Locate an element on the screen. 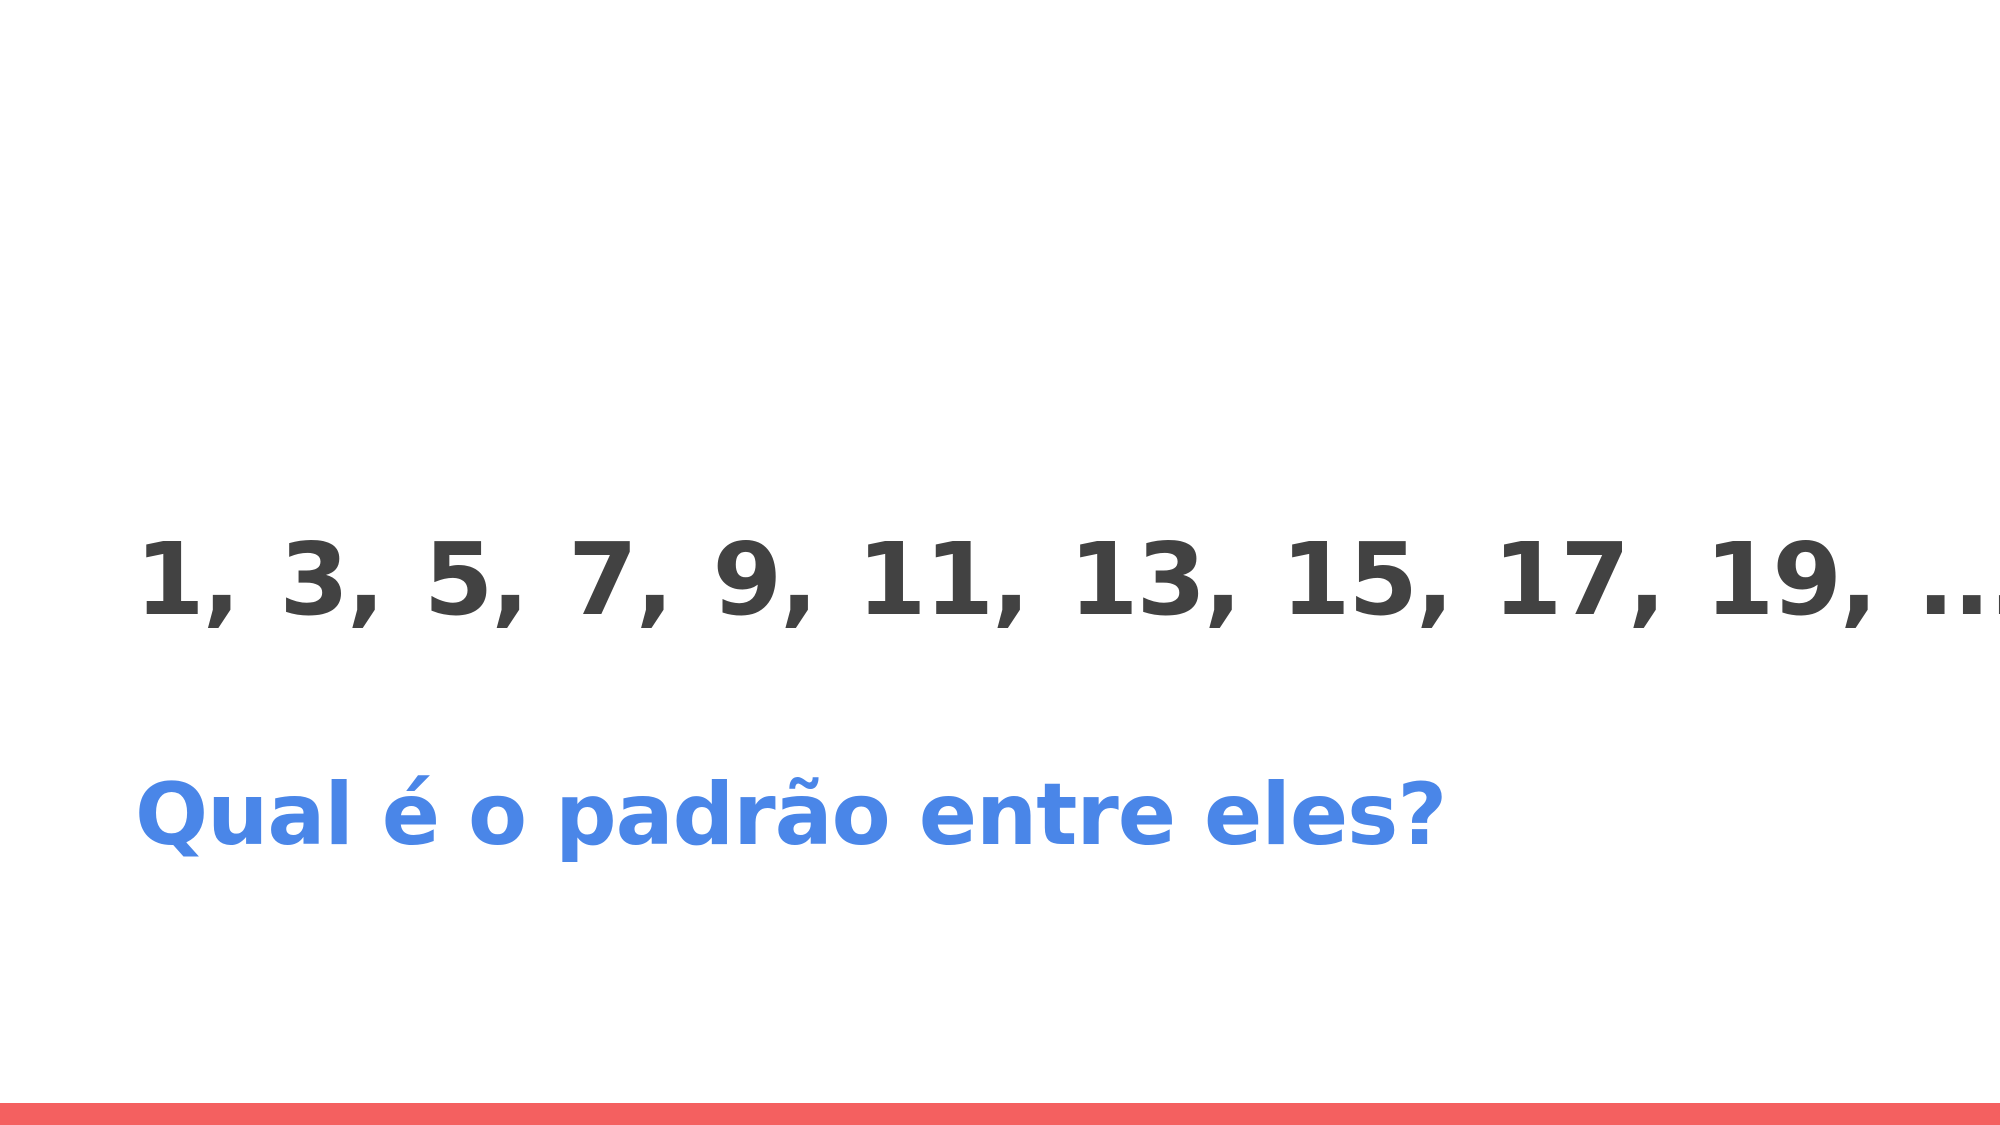 Image resolution: width=2000 pixels, height=1125 pixels. accent-bar is located at coordinates (1000, 1114).